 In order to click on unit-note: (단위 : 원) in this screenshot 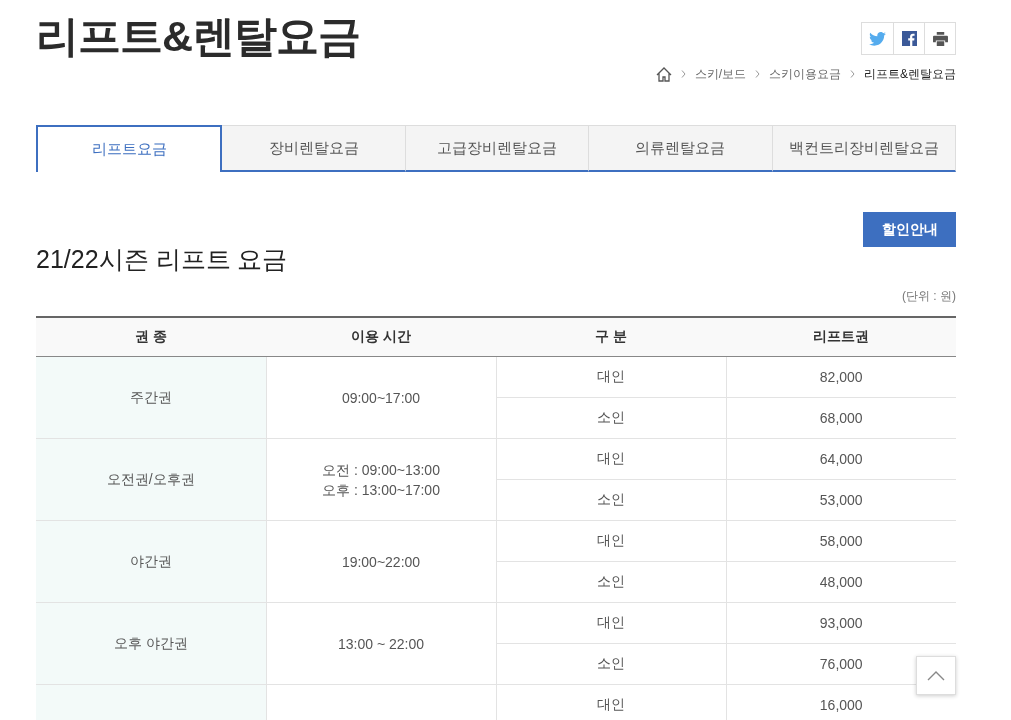, I will do `click(928, 296)`.